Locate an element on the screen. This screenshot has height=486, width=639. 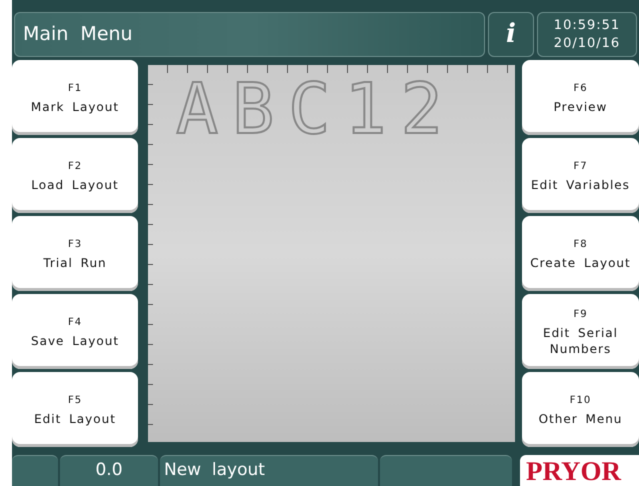
function-key-button: F6 Preview is located at coordinates (580, 97).